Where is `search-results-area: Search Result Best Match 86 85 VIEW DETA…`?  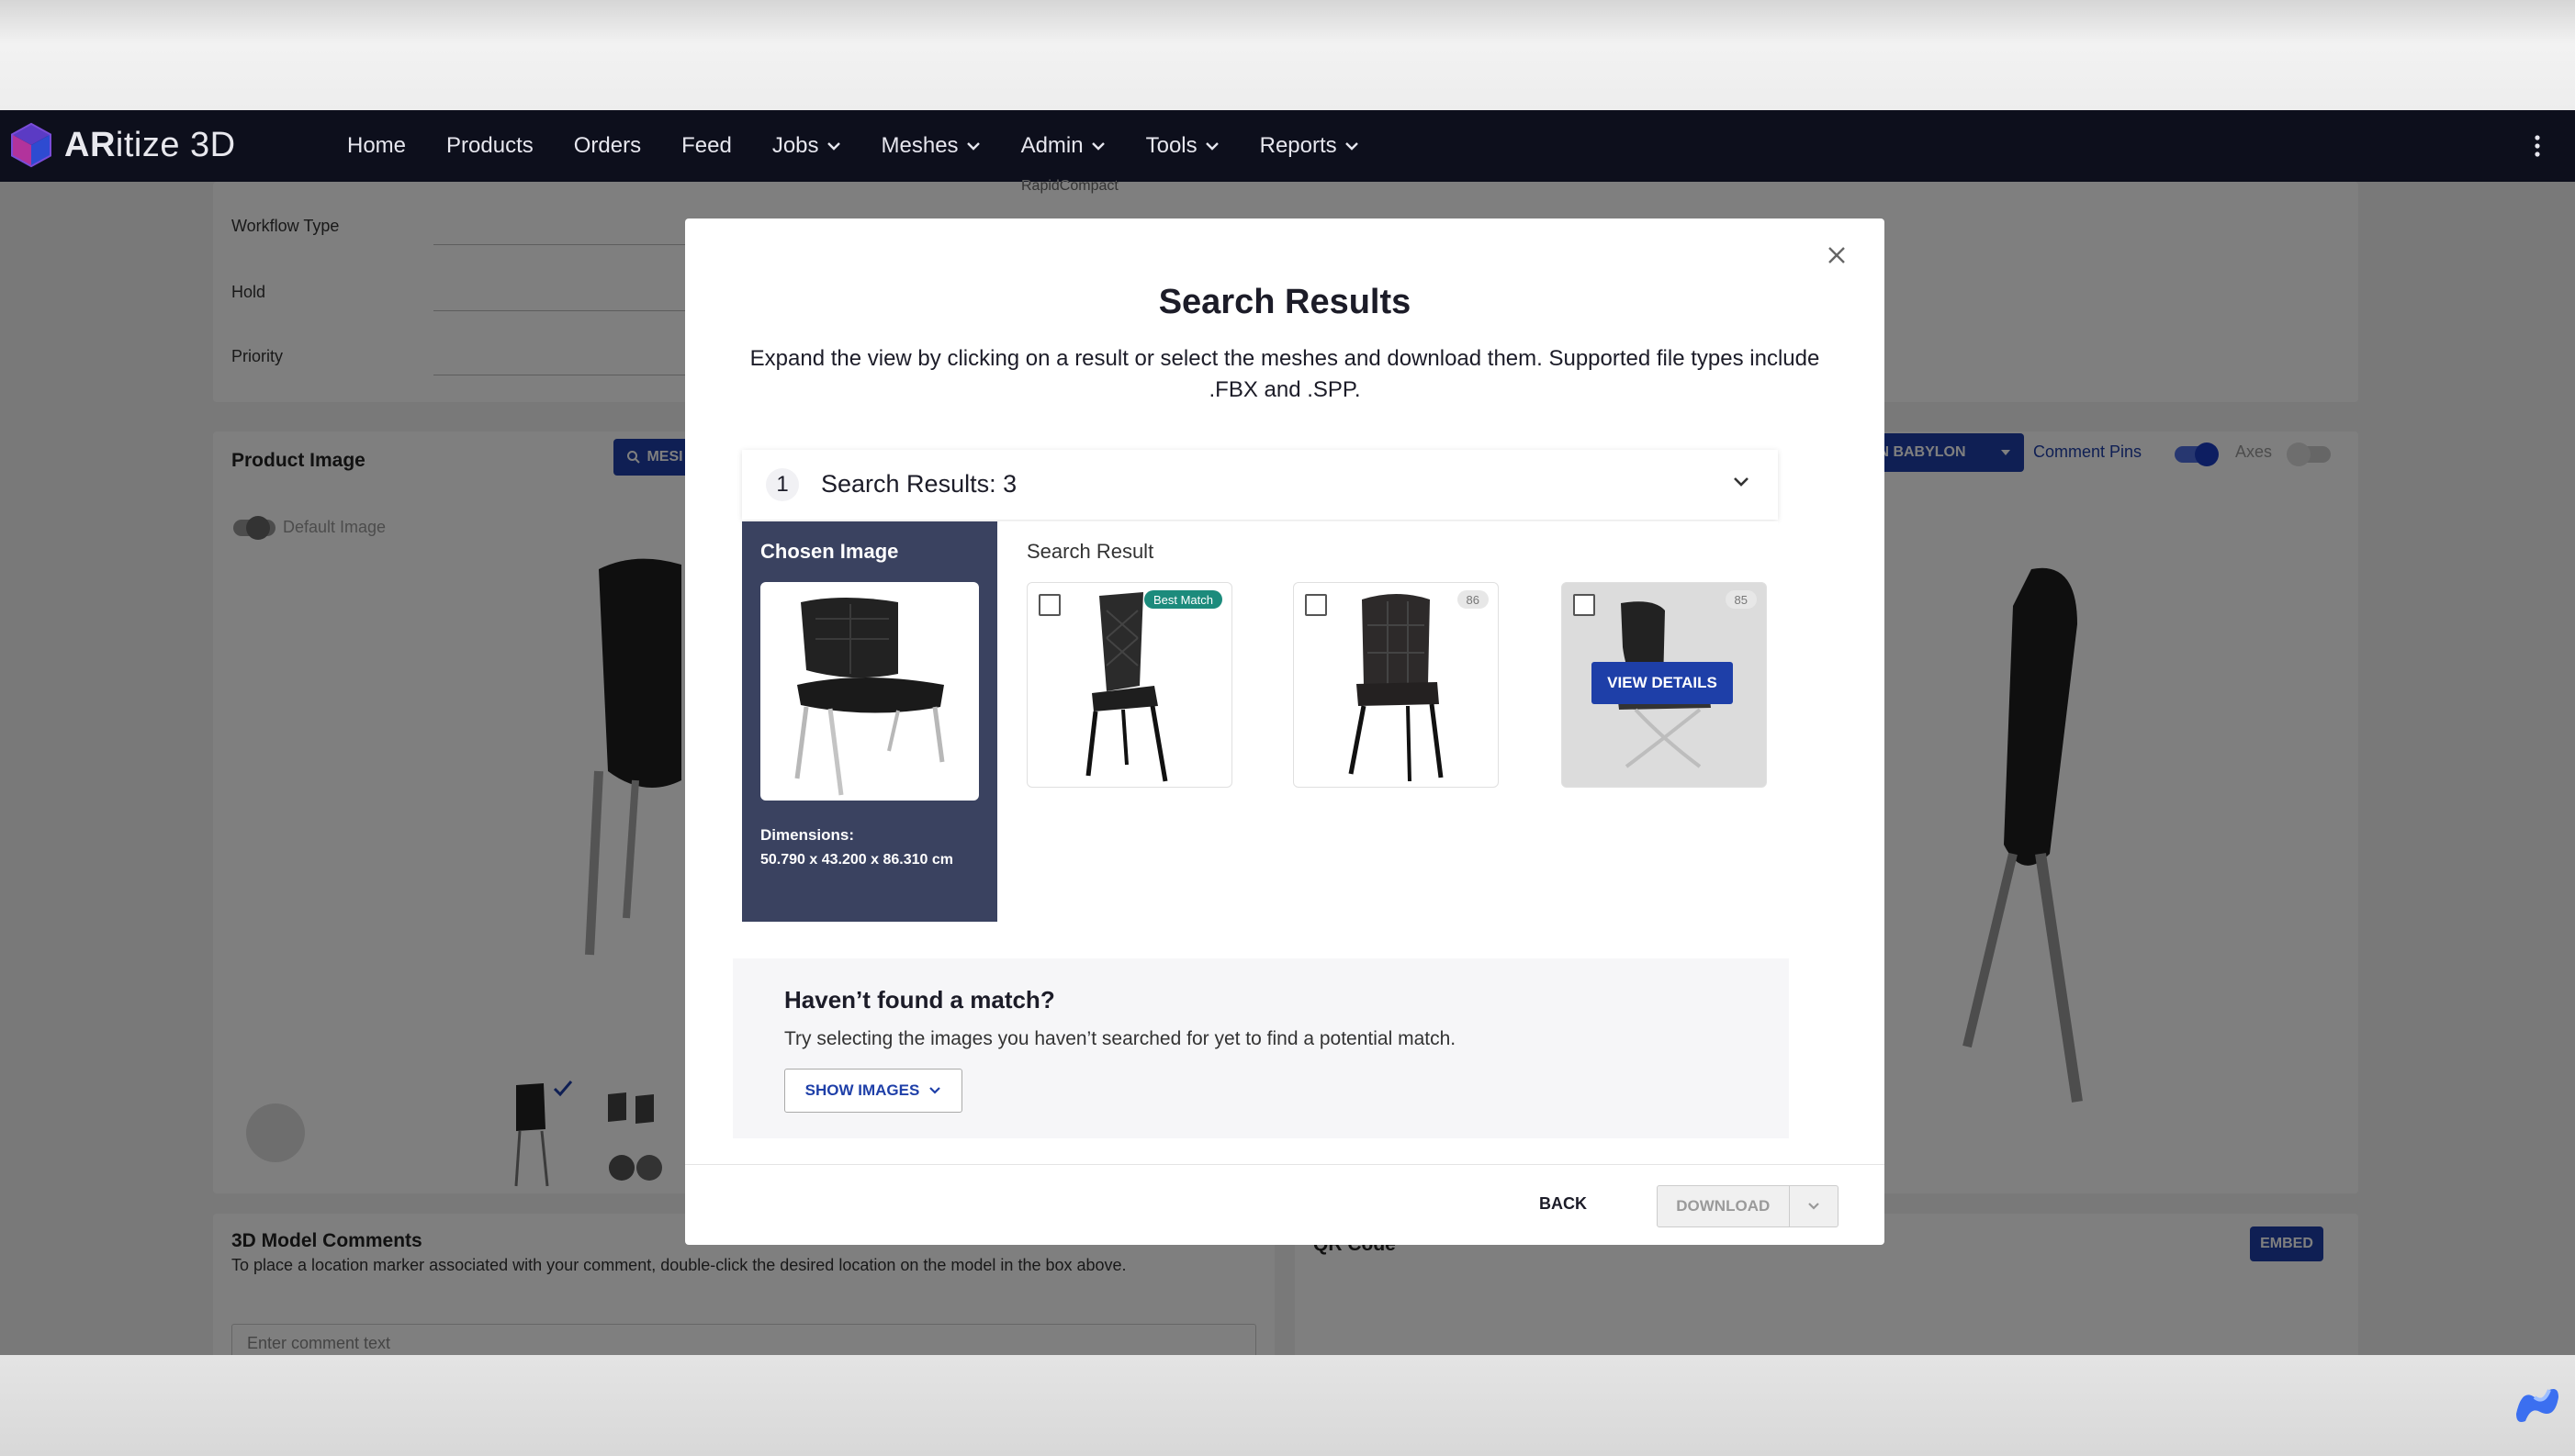
search-results-area: Search Result Best Match 86 85 VIEW DETA… is located at coordinates (1389, 721).